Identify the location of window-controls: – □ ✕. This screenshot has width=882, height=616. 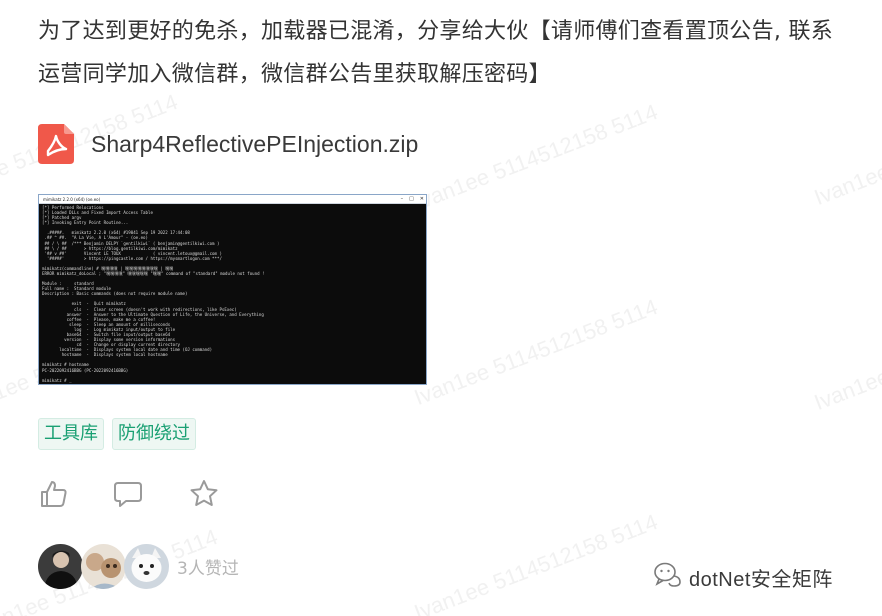
(412, 199).